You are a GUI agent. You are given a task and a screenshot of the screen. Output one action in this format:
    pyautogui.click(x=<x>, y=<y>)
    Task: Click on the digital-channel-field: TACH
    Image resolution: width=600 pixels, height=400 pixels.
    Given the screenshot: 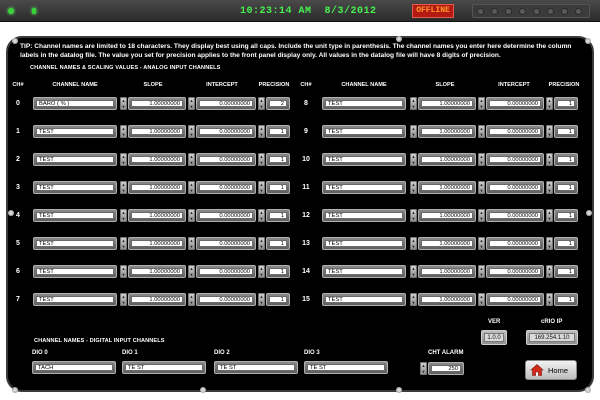 What is the action you would take?
    pyautogui.click(x=74, y=367)
    